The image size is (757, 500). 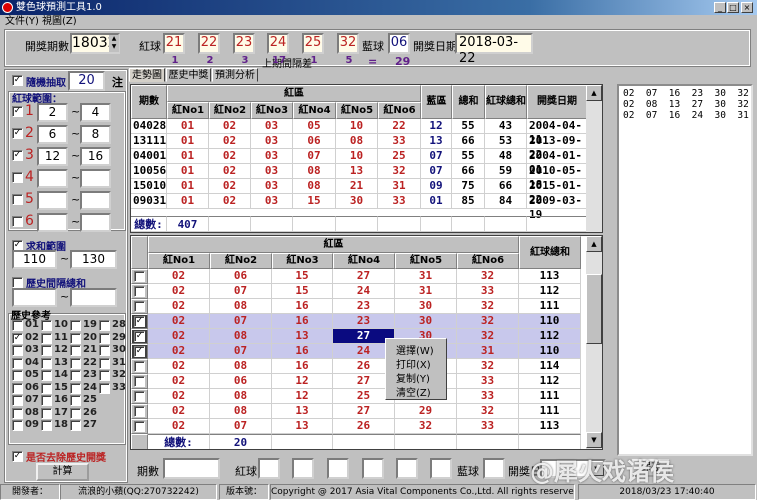 What do you see at coordinates (278, 43) in the screenshot?
I see `red-ball-input: 24` at bounding box center [278, 43].